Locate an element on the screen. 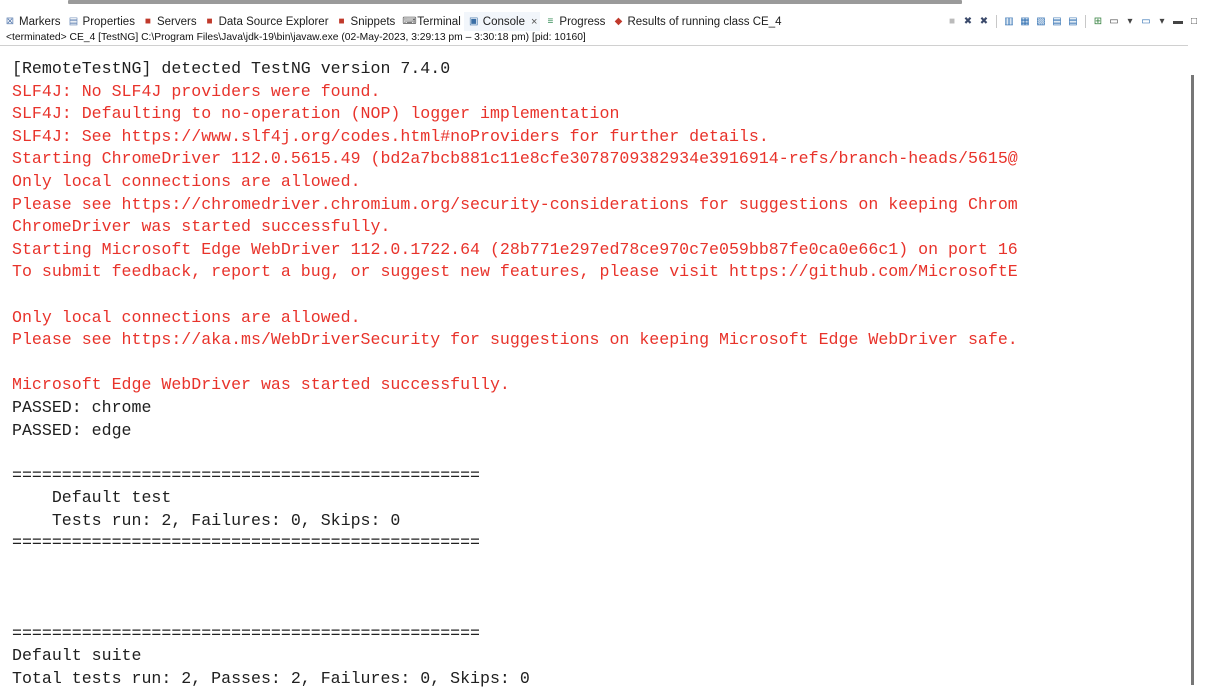 This screenshot has width=1205, height=690. snippets-icon: ■ is located at coordinates (341, 21).